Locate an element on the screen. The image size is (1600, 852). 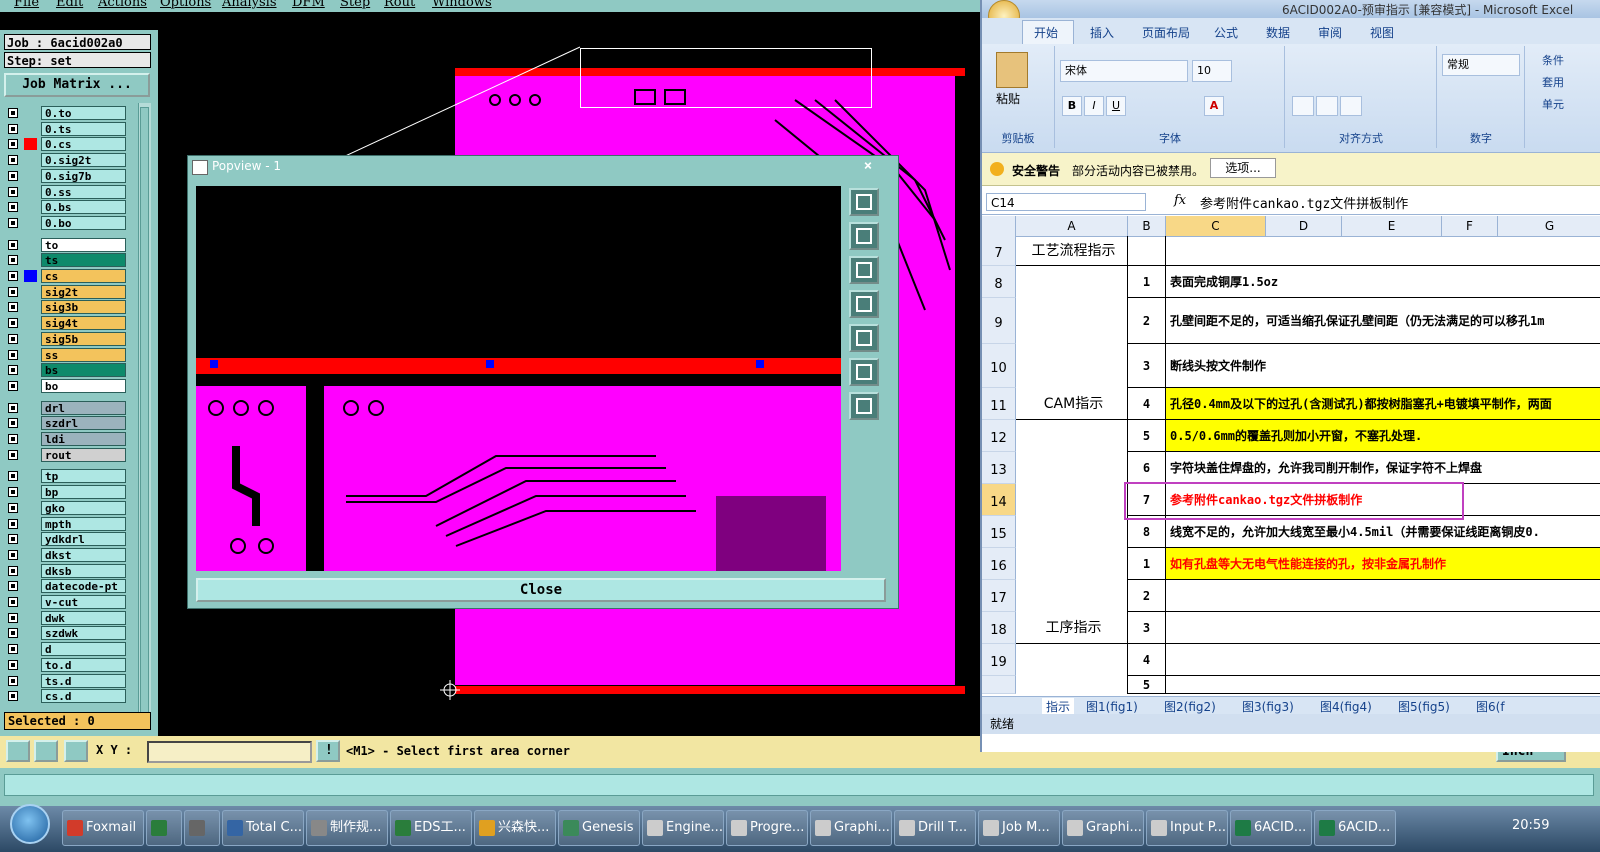
layer-row: 0.sig2t is located at coordinates (65, 160).